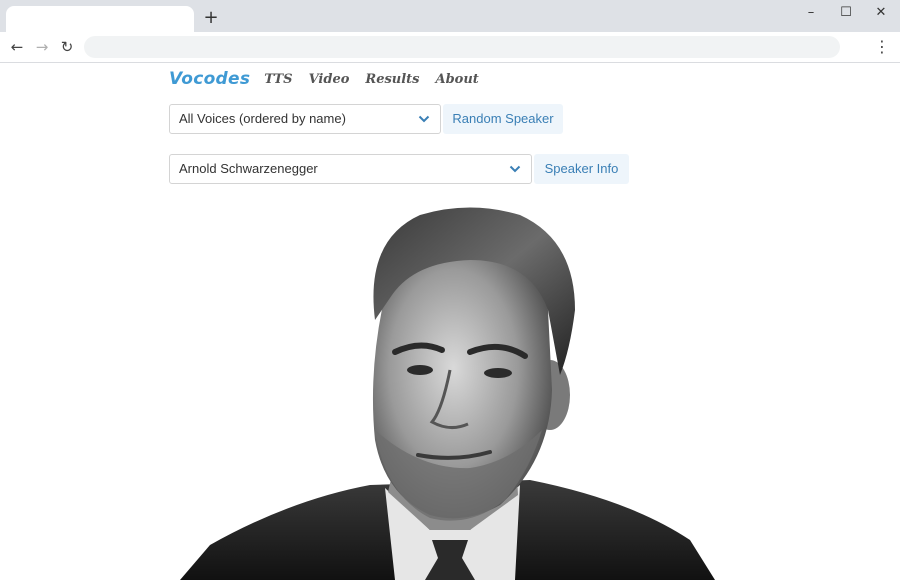 The height and width of the screenshot is (580, 900). What do you see at coordinates (278, 79) in the screenshot?
I see `nav-link-tts: TTS` at bounding box center [278, 79].